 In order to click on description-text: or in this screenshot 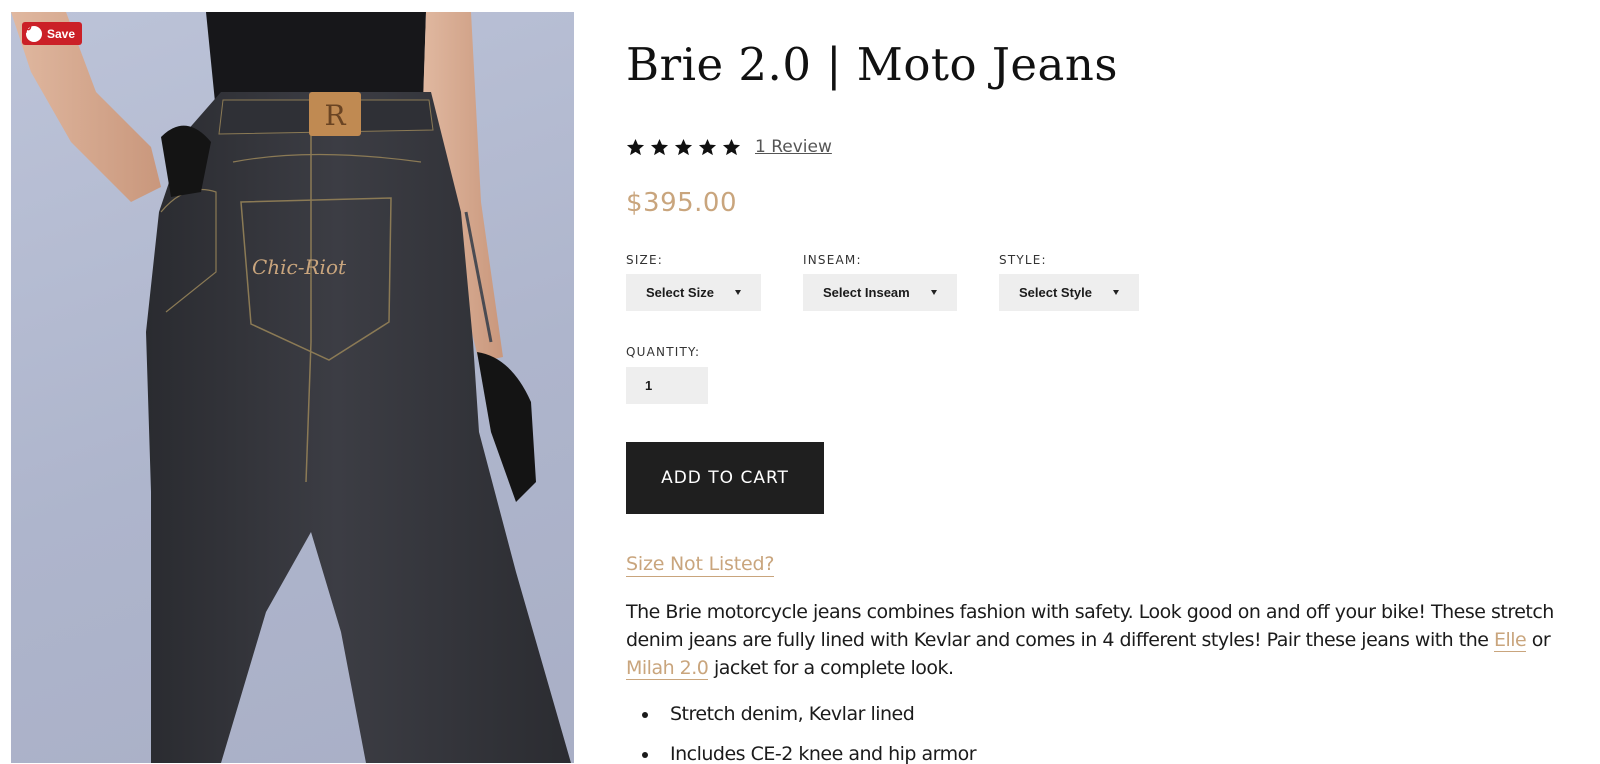, I will do `click(1538, 640)`.